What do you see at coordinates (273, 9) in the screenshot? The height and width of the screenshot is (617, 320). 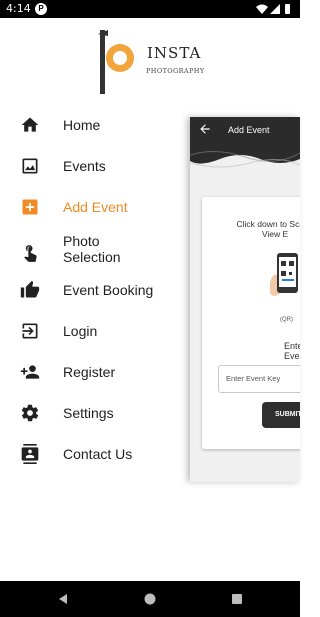 I see `status-indicators-icon` at bounding box center [273, 9].